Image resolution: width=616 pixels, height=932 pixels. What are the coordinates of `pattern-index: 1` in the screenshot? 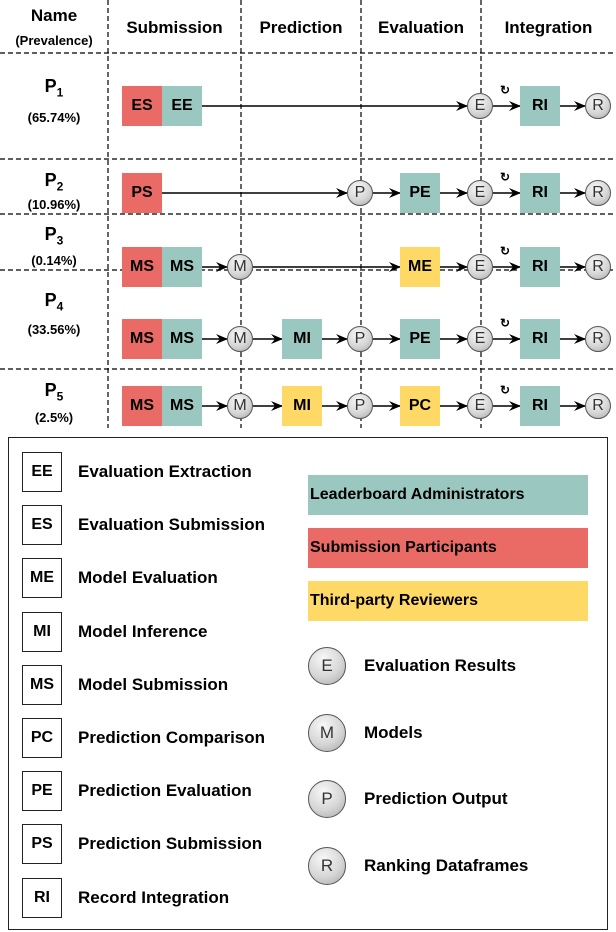 It's located at (60, 92).